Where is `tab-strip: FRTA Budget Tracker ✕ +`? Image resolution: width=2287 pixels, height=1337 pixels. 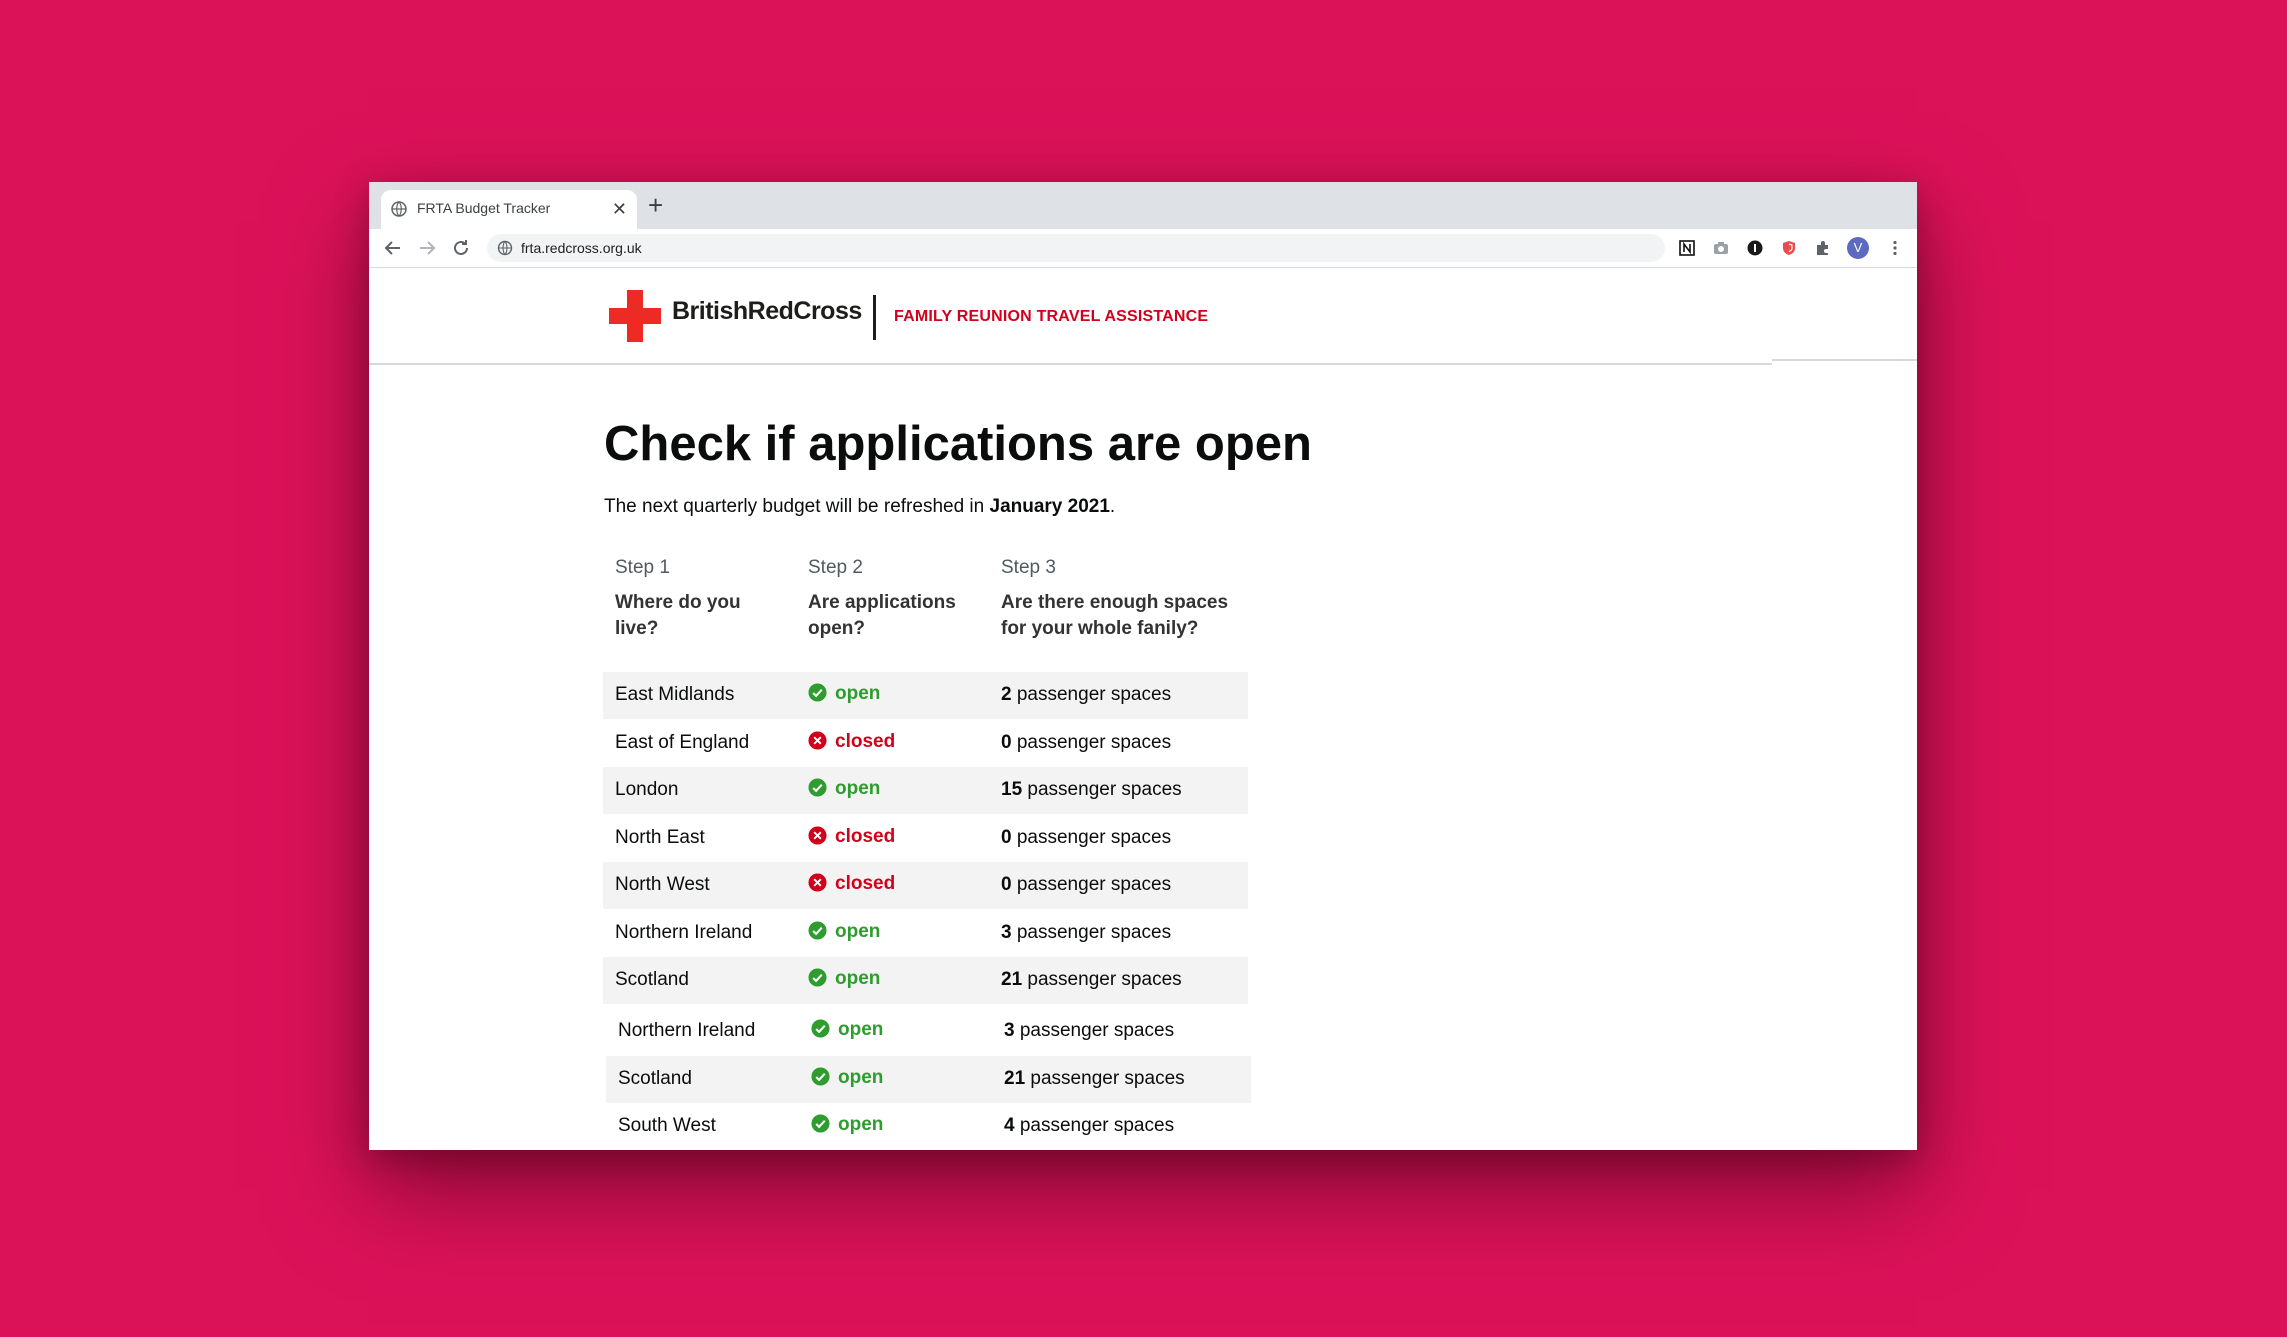
tab-strip: FRTA Budget Tracker ✕ + is located at coordinates (1143, 205).